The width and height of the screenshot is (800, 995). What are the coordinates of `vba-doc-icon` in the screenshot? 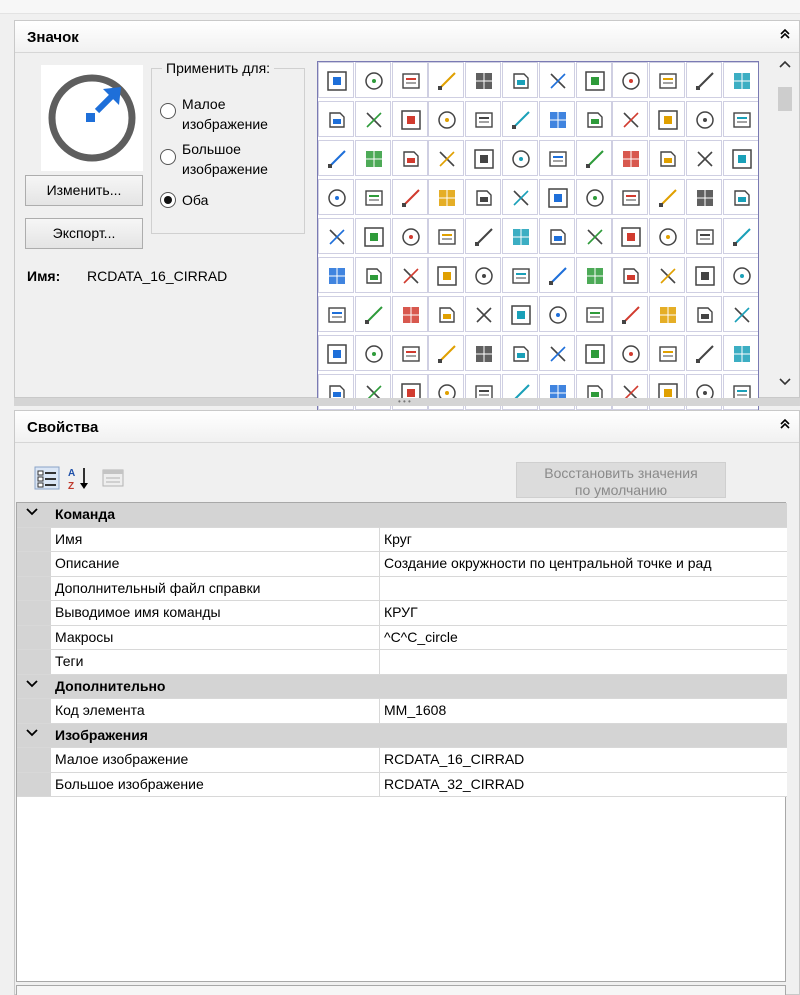 It's located at (483, 314).